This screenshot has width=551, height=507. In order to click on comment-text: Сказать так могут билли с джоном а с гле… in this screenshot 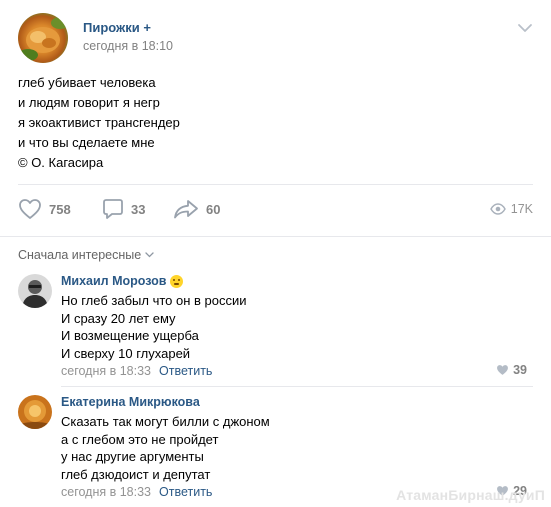, I will do `click(165, 448)`.